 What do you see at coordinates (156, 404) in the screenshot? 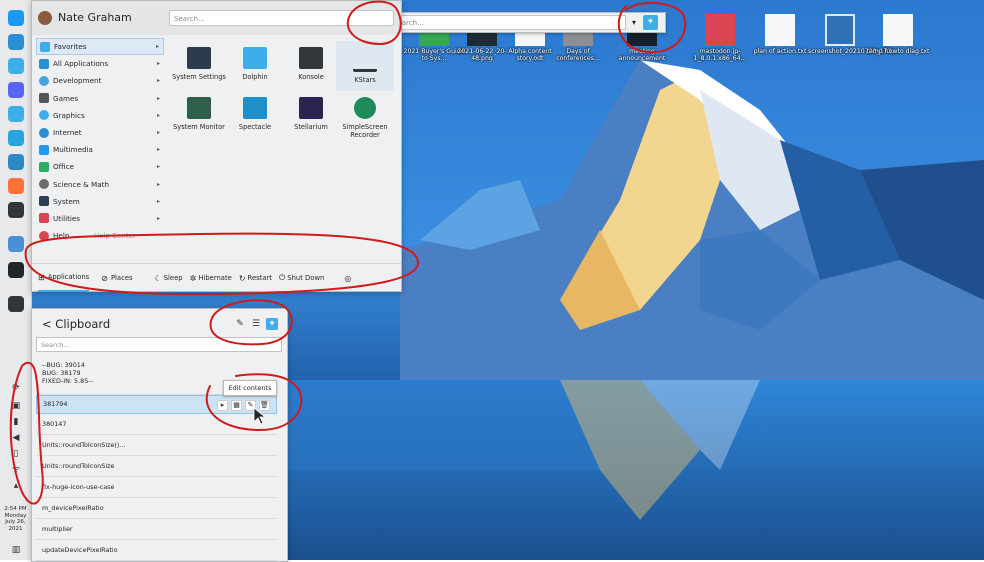
I see `list-item: 381794 ▸ ▦ ✎ 🗑` at bounding box center [156, 404].